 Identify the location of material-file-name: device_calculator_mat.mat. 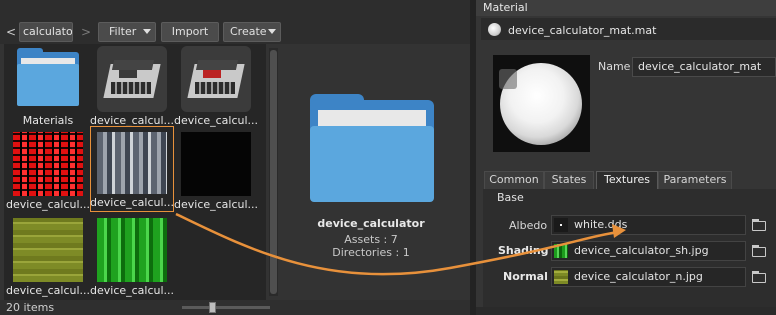
(582, 30).